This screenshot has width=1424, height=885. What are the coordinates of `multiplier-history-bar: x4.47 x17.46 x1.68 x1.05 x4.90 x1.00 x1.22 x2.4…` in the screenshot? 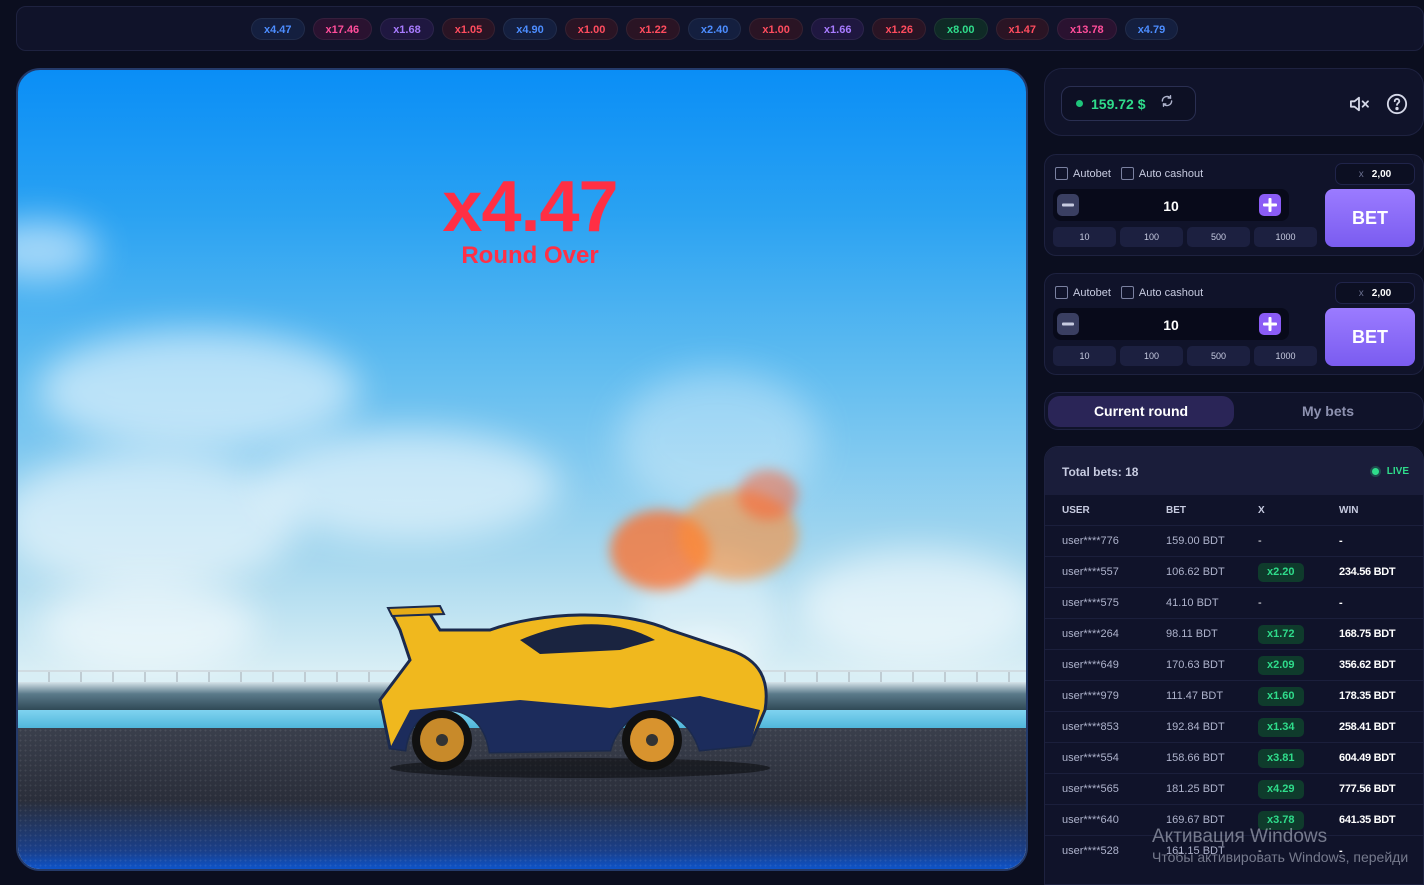 It's located at (720, 28).